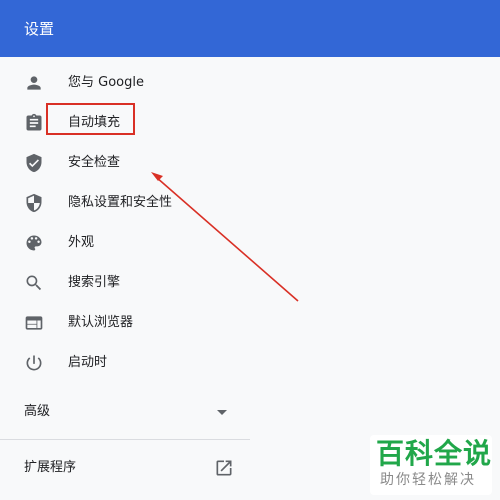 The height and width of the screenshot is (500, 500). What do you see at coordinates (101, 322) in the screenshot?
I see `sidebar-item-label: 默认浏览器` at bounding box center [101, 322].